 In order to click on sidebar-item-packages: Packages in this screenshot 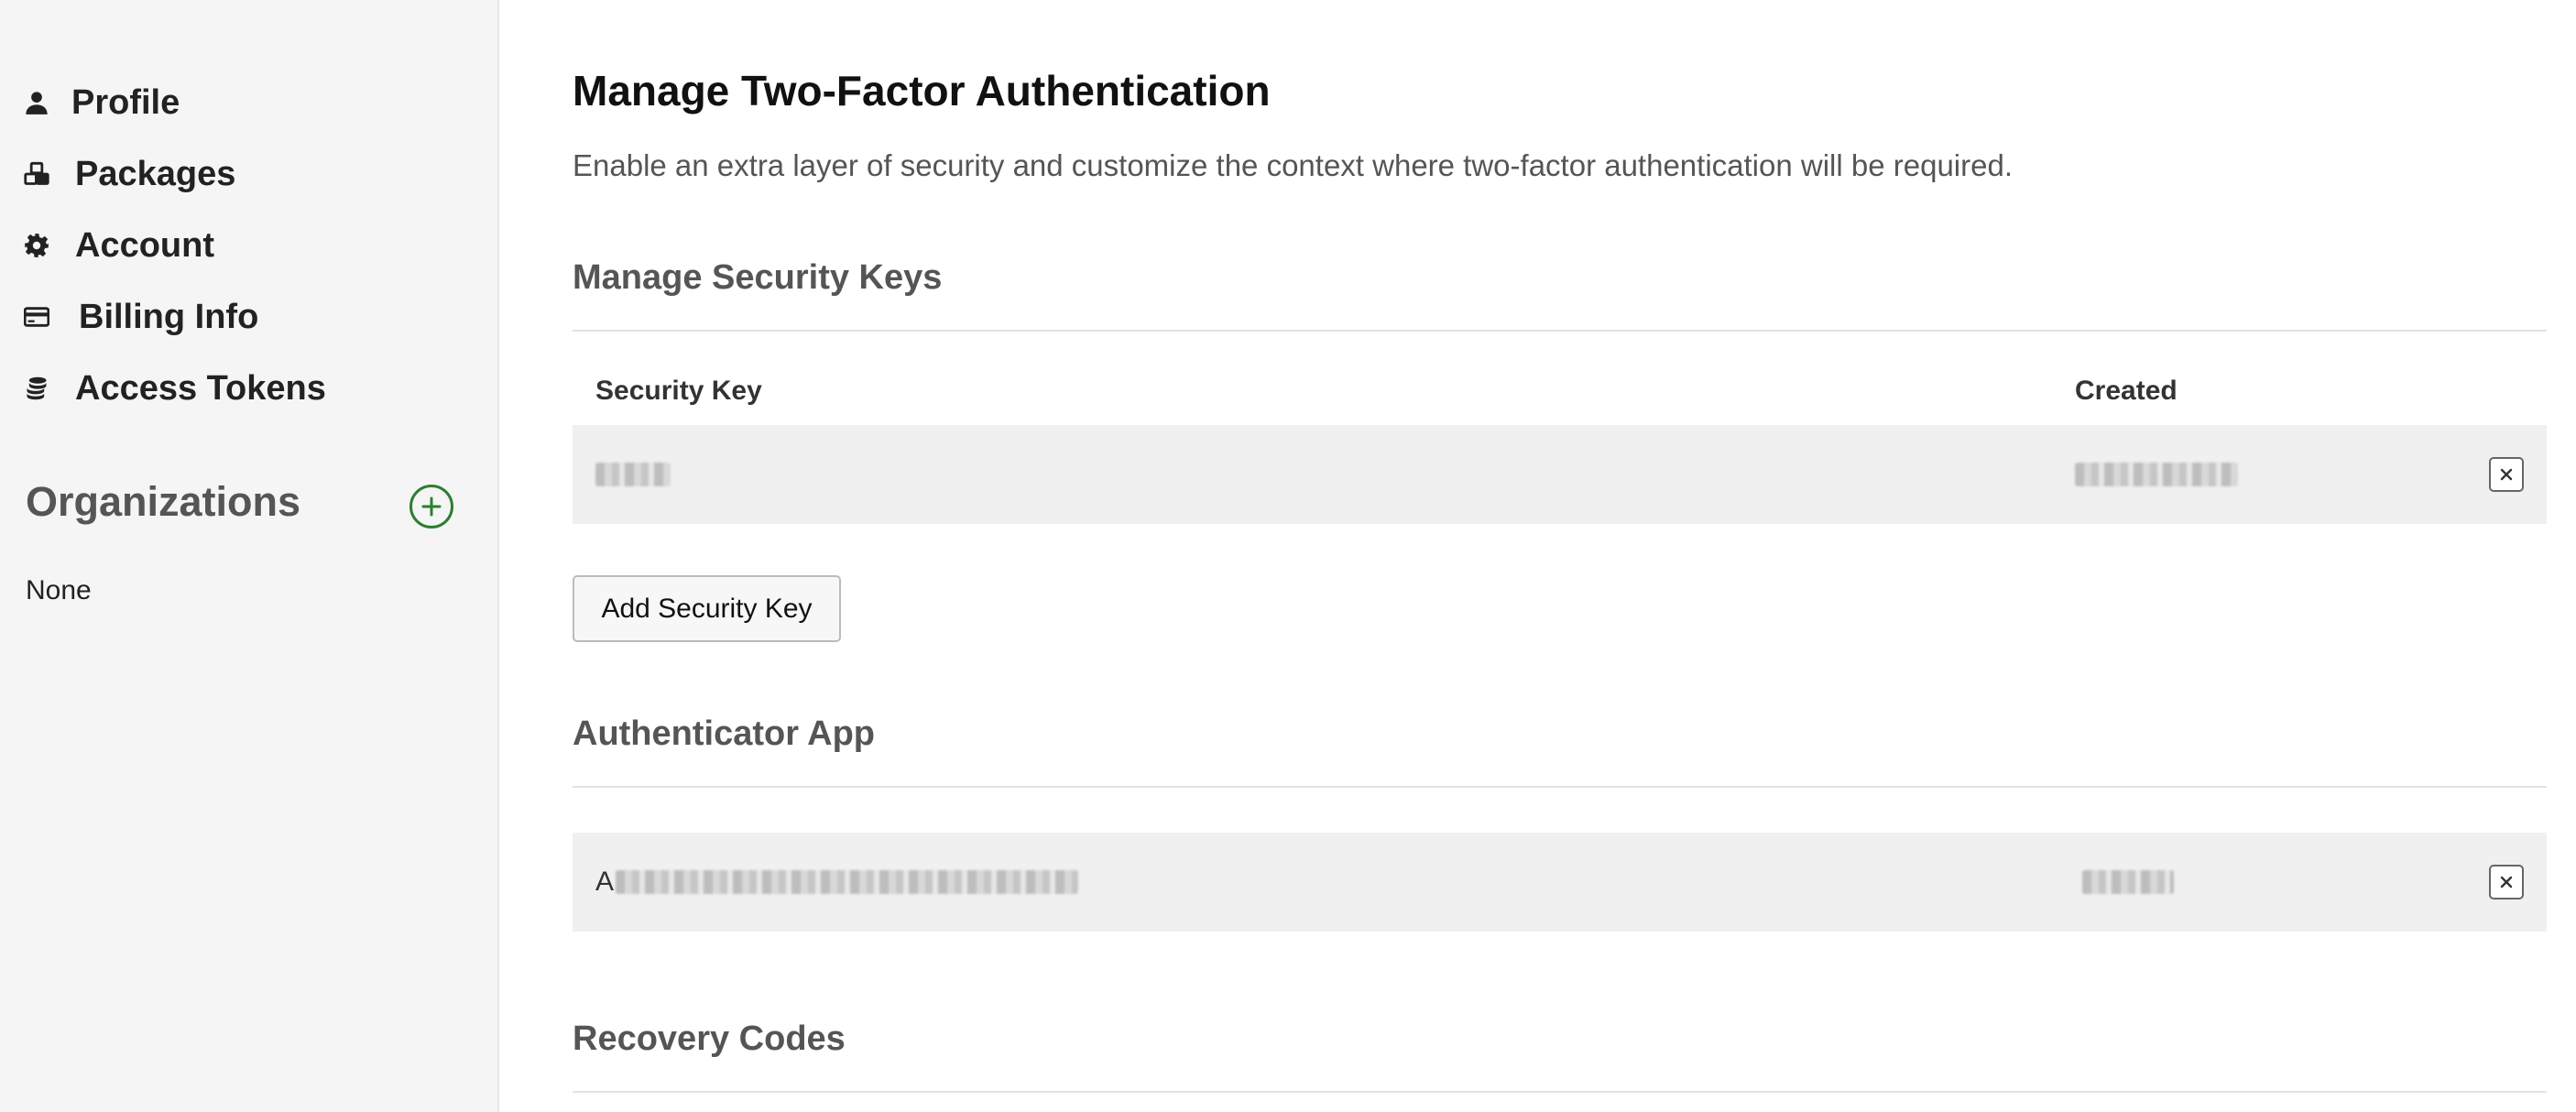, I will do `click(130, 174)`.